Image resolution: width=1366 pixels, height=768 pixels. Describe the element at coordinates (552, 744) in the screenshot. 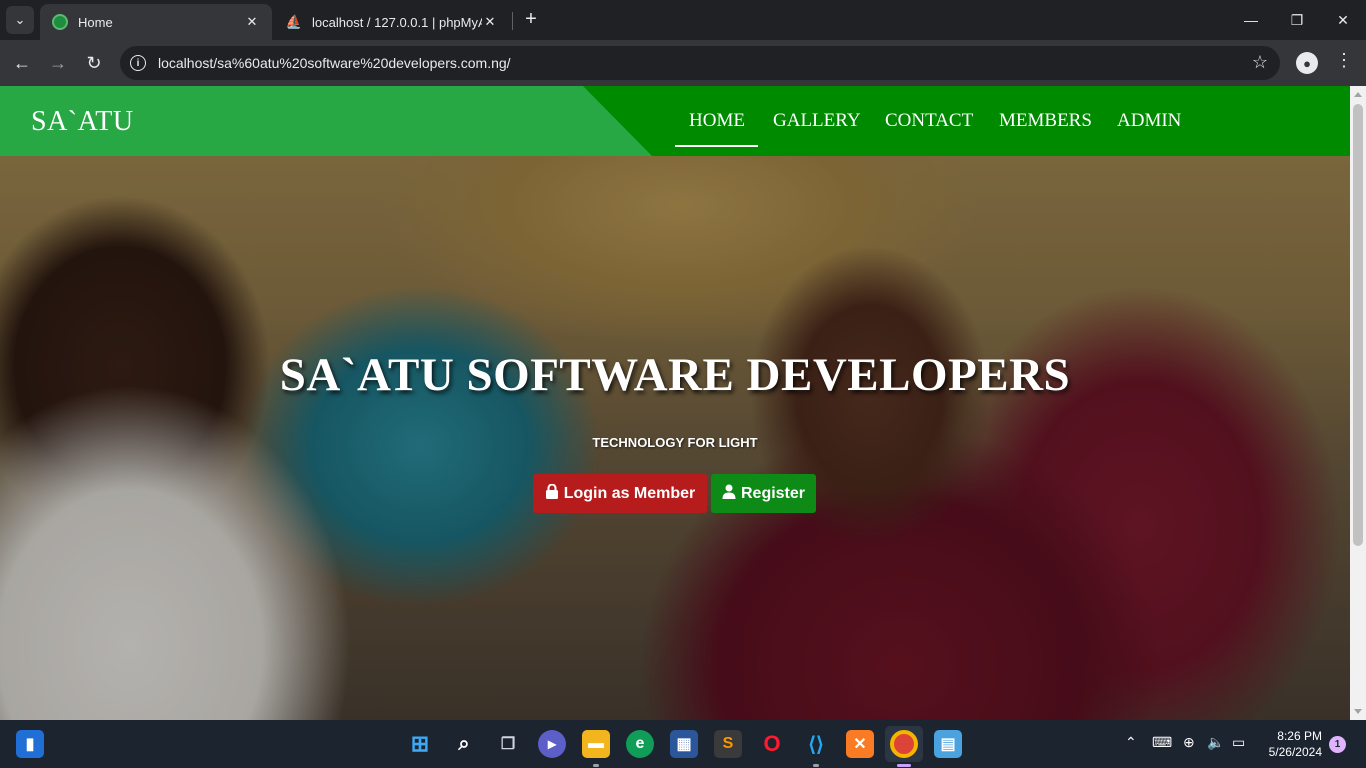

I see `meet-now-icon: ▸` at that location.